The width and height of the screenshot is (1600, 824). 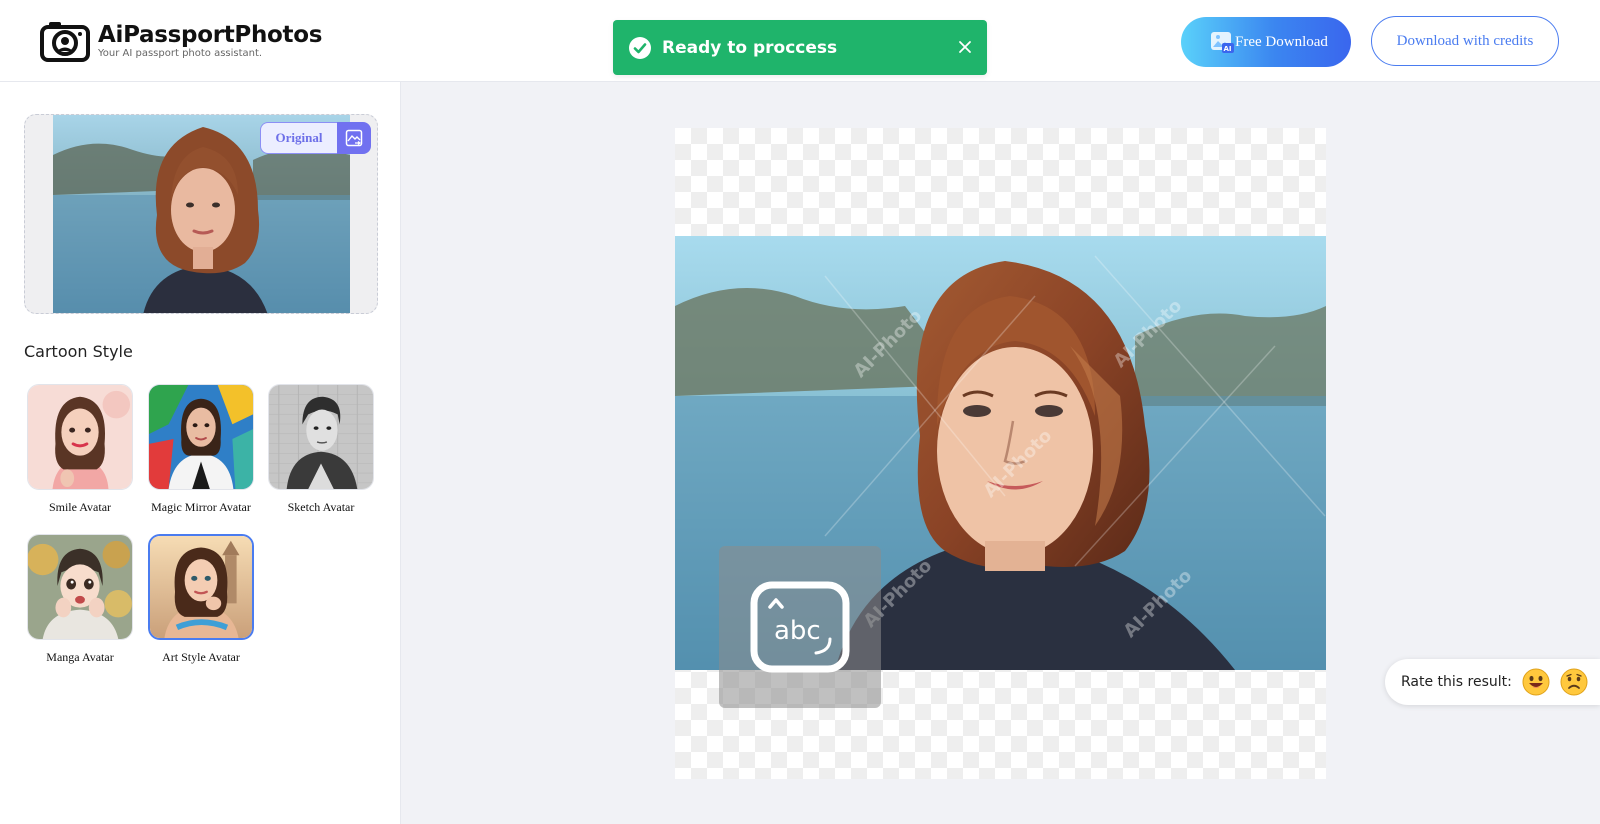 What do you see at coordinates (201, 214) in the screenshot?
I see `original-photo-panel: Original` at bounding box center [201, 214].